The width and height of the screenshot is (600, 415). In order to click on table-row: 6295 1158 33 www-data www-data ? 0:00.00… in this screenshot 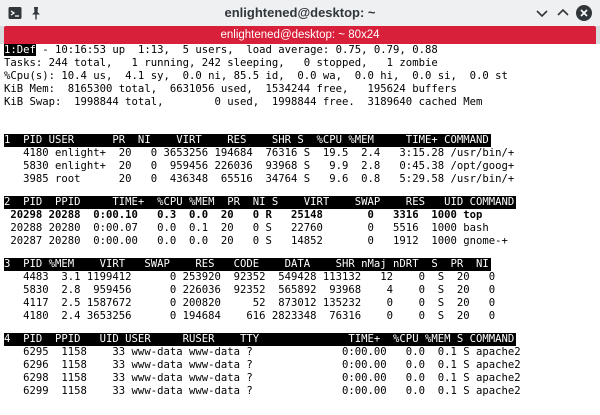, I will do `click(262, 352)`.